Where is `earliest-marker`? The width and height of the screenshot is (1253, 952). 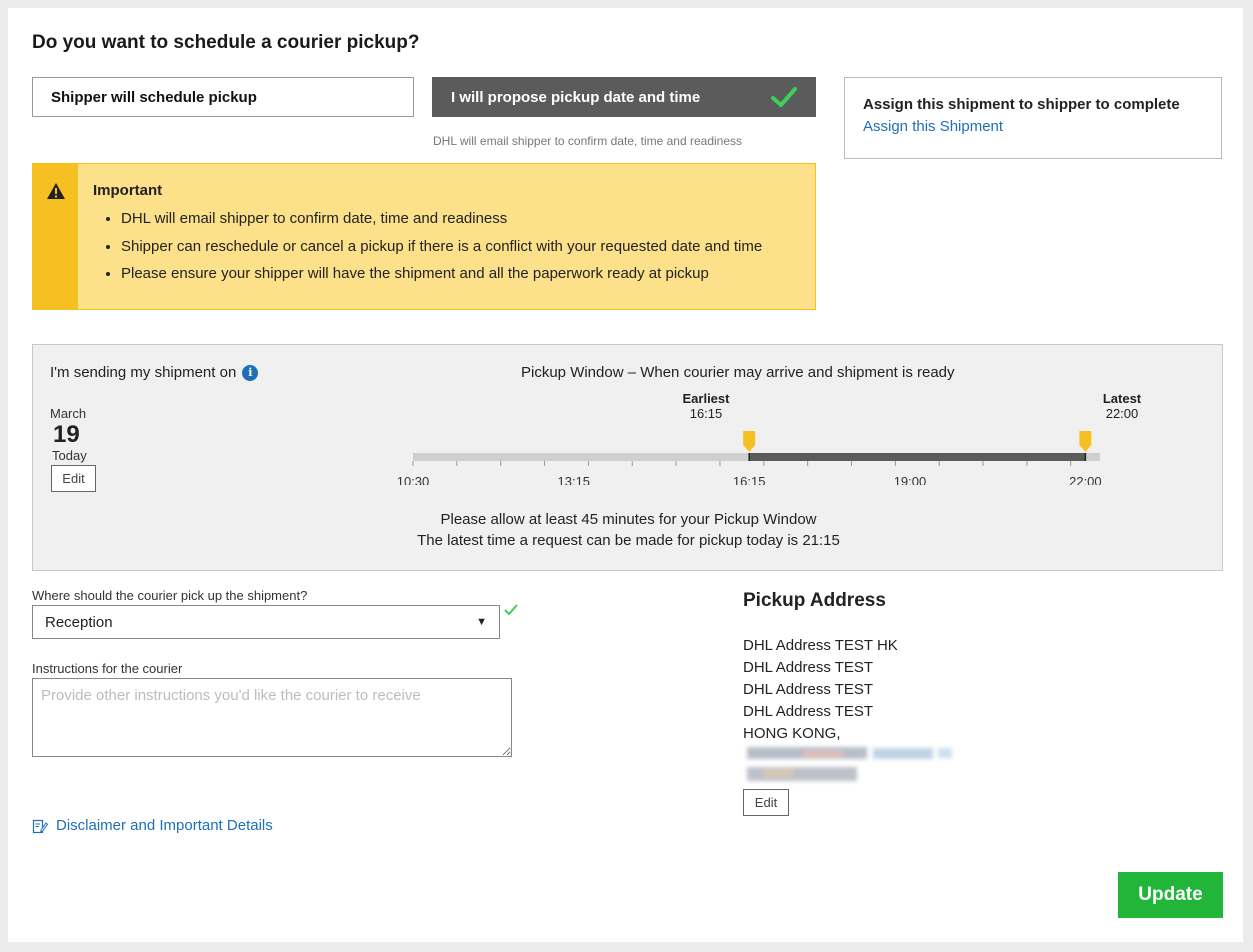 earliest-marker is located at coordinates (749, 441).